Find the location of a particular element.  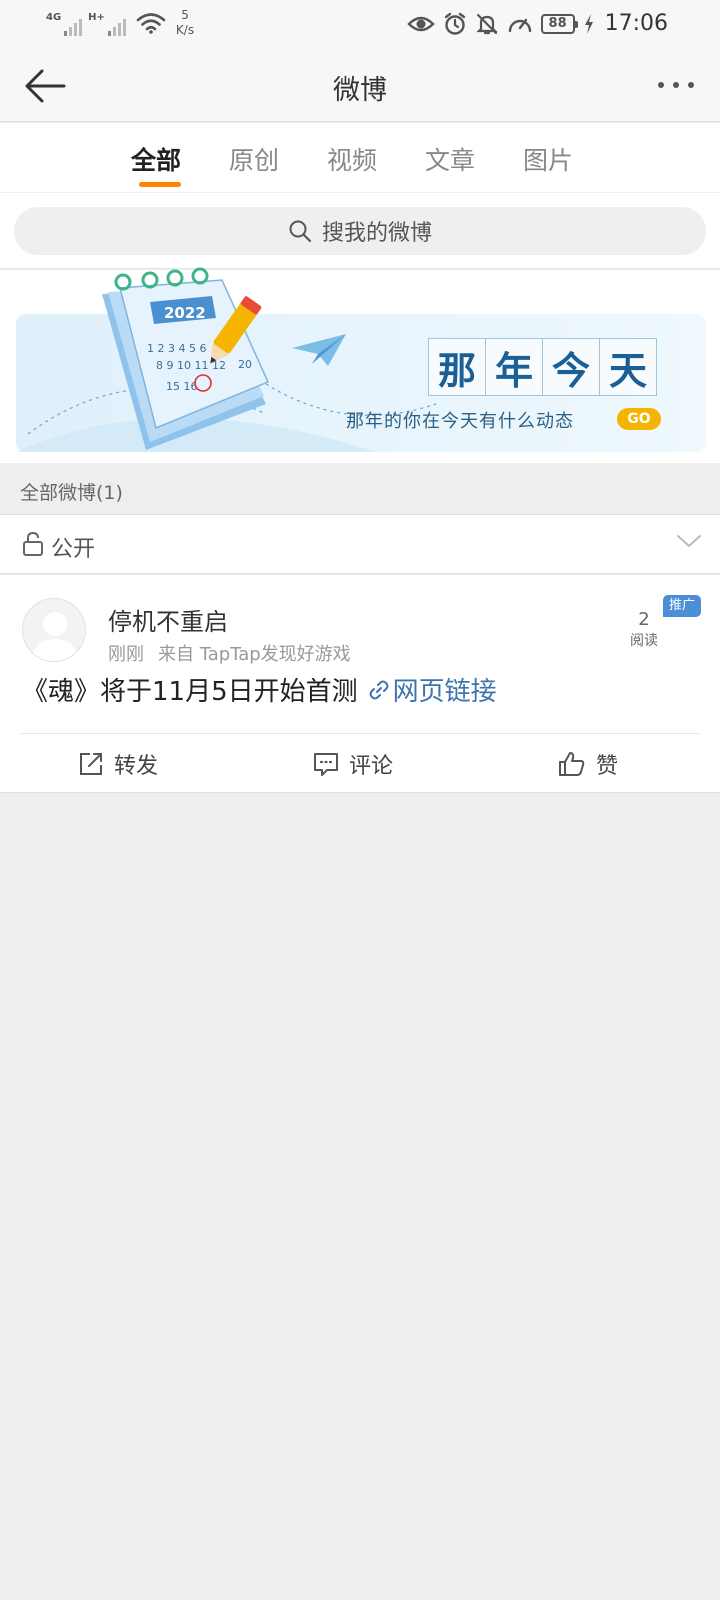

app-header: 微博 is located at coordinates (360, 86).